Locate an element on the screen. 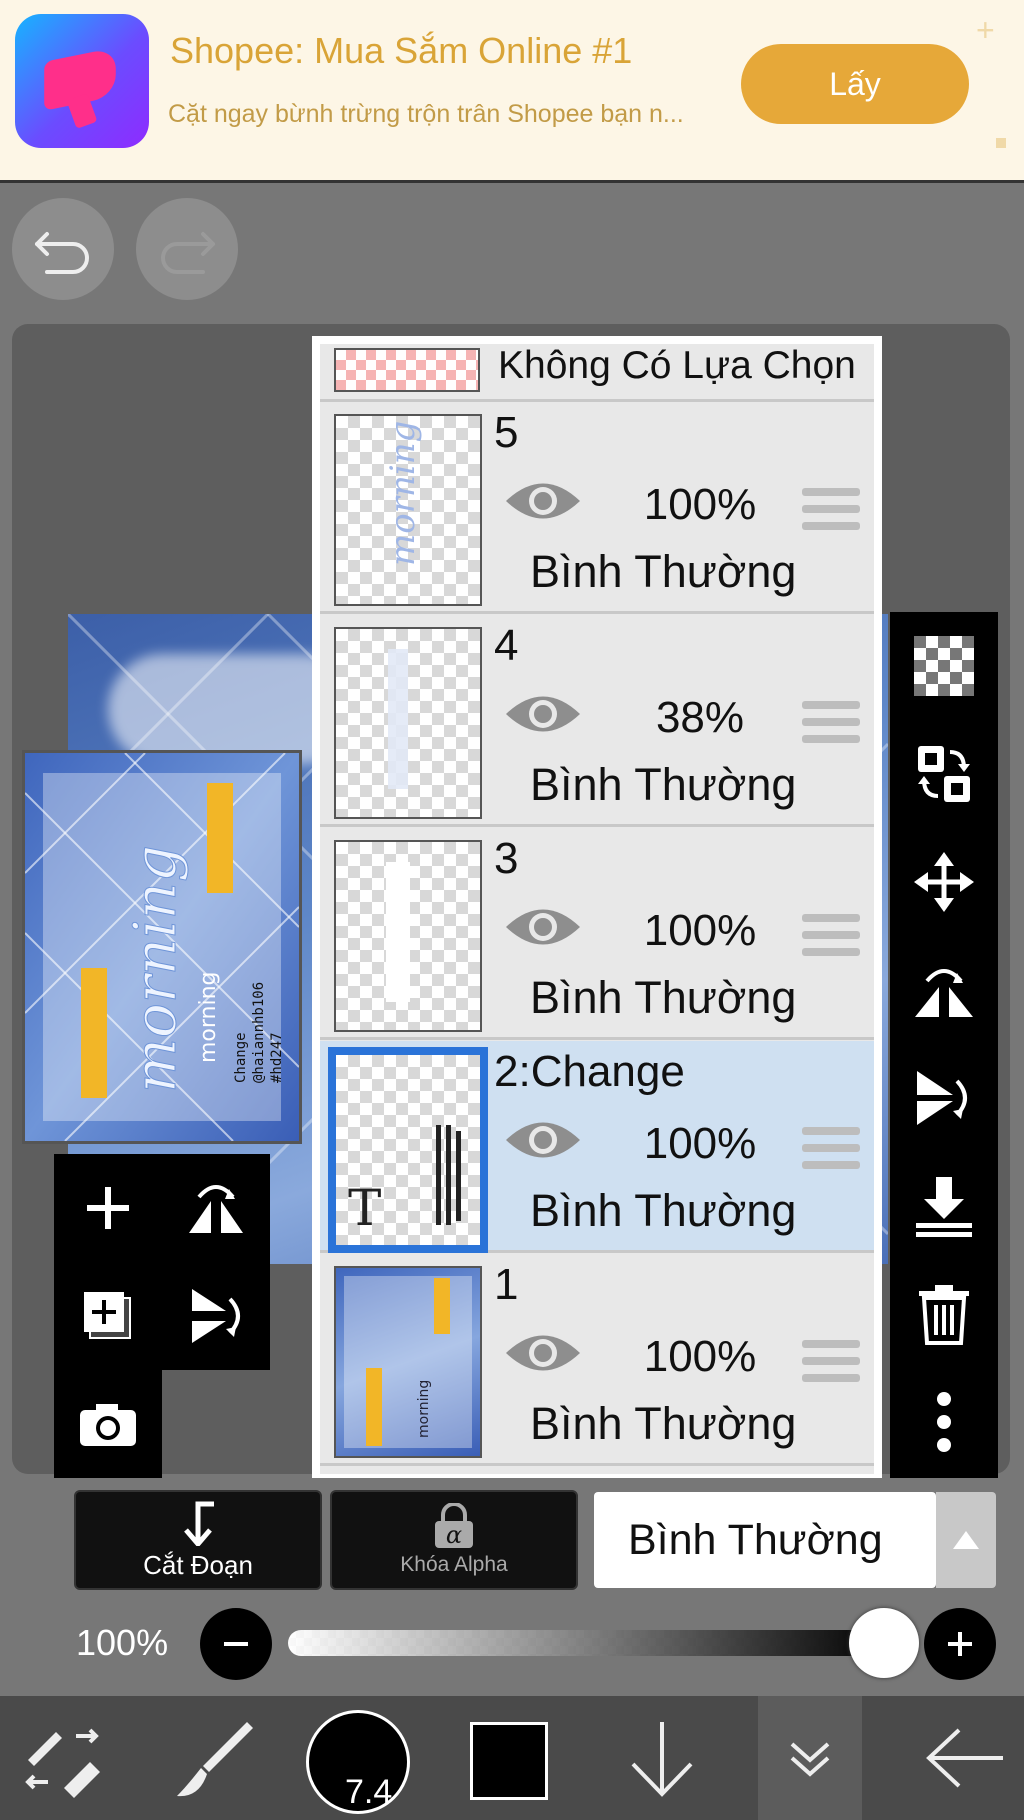 The height and width of the screenshot is (1820, 1024). add-copy-layer-button is located at coordinates (108, 1316).